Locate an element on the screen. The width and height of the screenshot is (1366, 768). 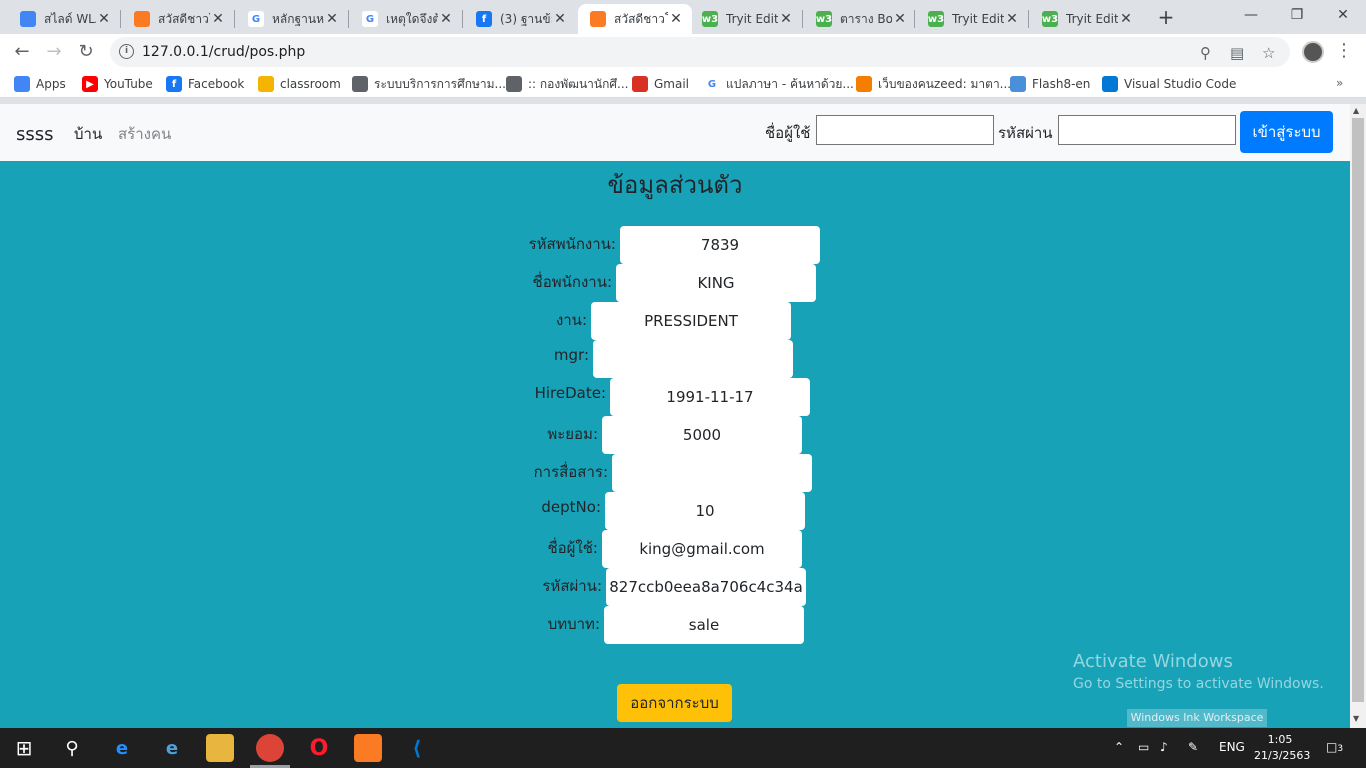
bookmark-star-icon: ☆ is located at coordinates (1268, 53).